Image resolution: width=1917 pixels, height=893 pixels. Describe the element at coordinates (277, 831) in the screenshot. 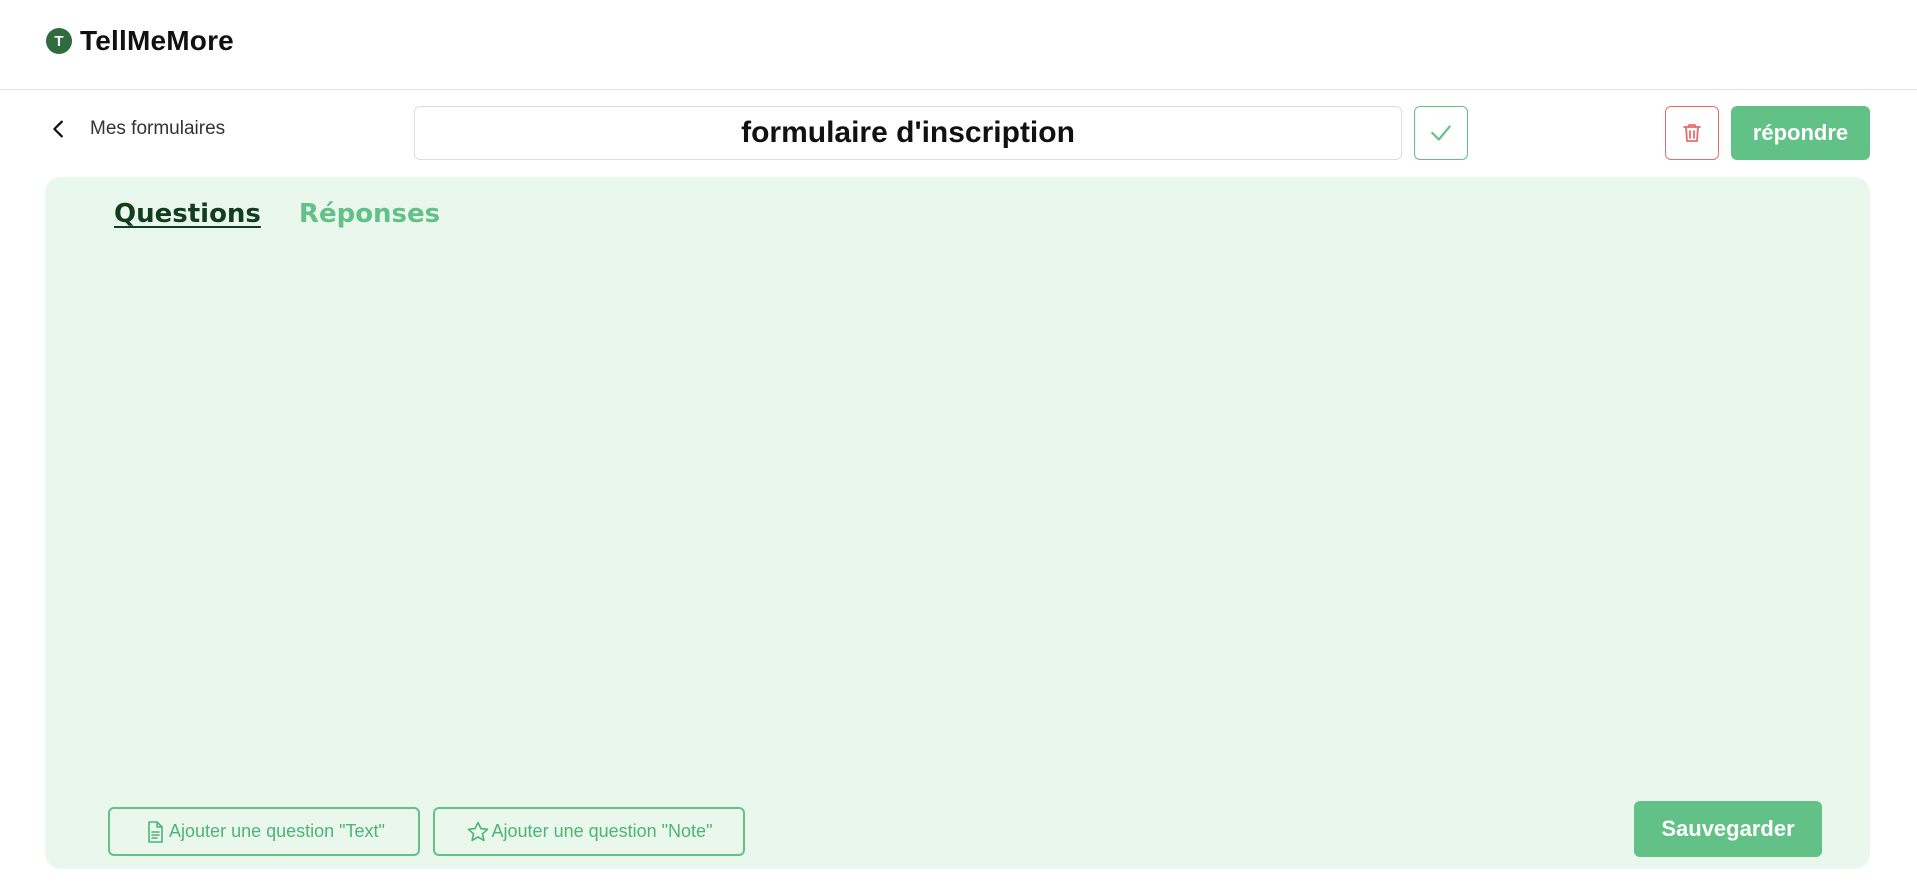

I see `add-text-question-label: Ajouter une question "Text"` at that location.